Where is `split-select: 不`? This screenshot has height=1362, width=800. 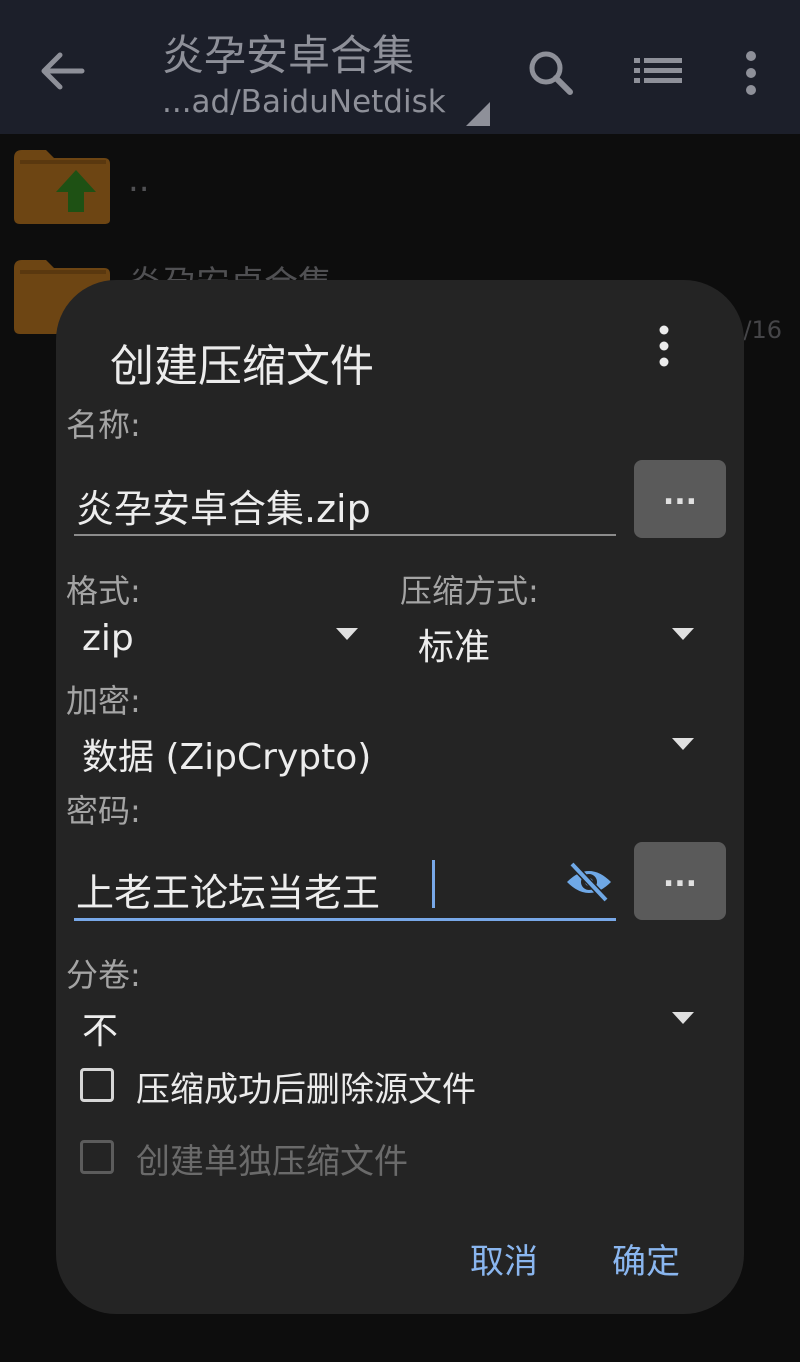
split-select: 不 is located at coordinates (100, 1028).